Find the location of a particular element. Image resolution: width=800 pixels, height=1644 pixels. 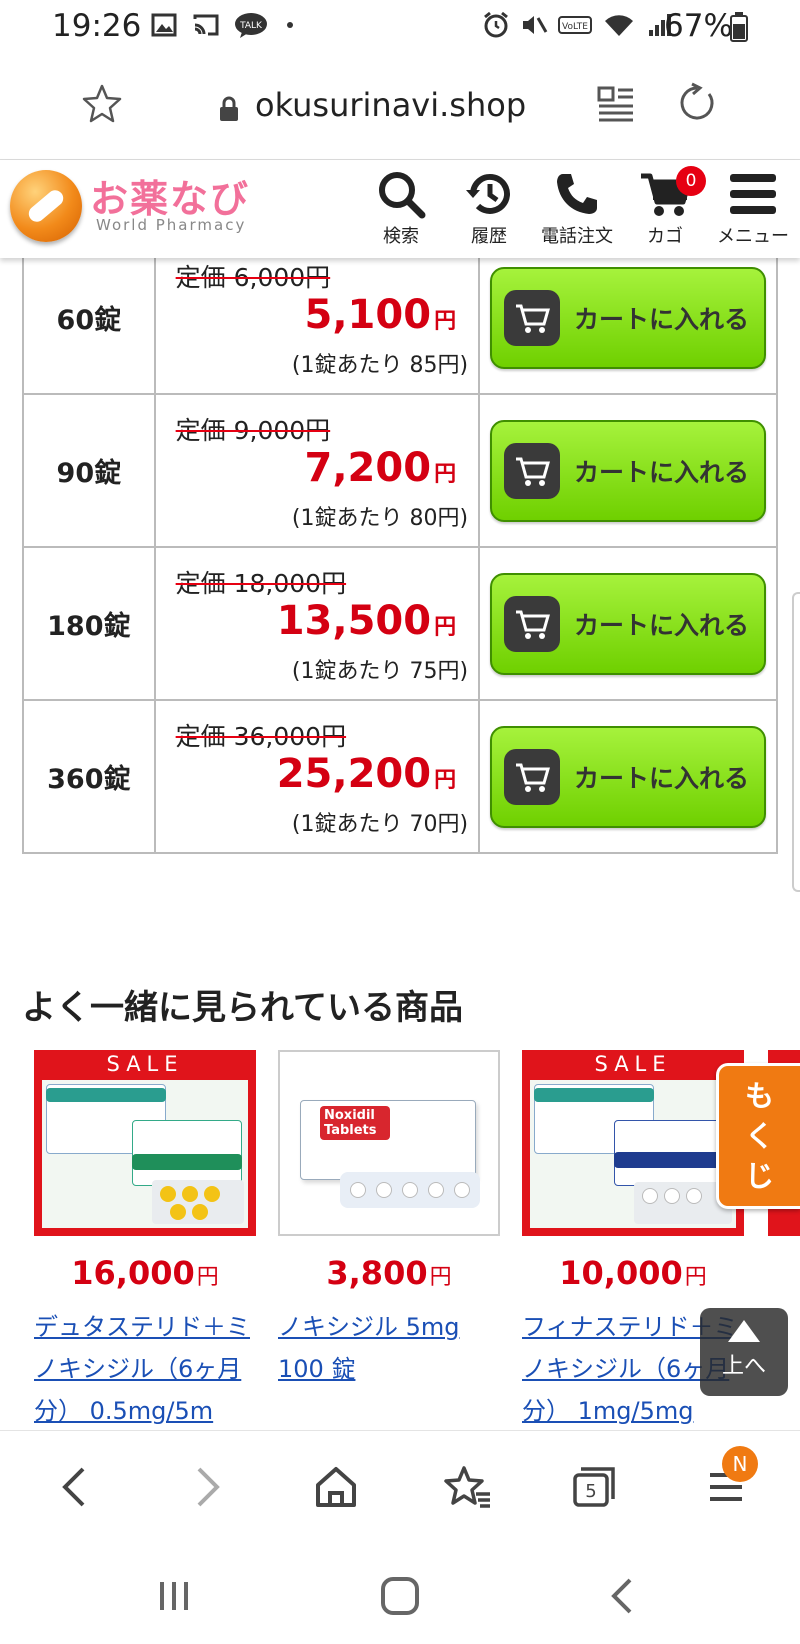

price-cell: 定価 18,000円 13,500 円 (1錠あたり 75円) is located at coordinates (317, 623).